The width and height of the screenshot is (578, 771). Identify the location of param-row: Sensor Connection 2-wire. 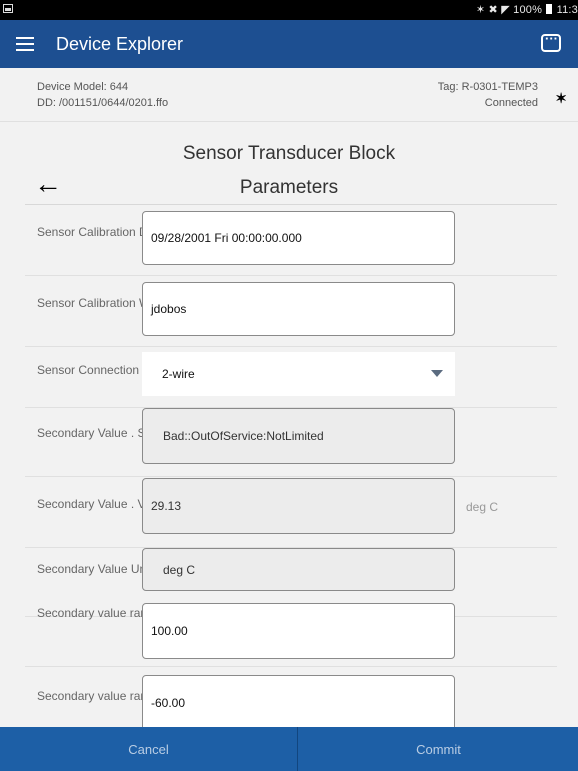
(291, 377).